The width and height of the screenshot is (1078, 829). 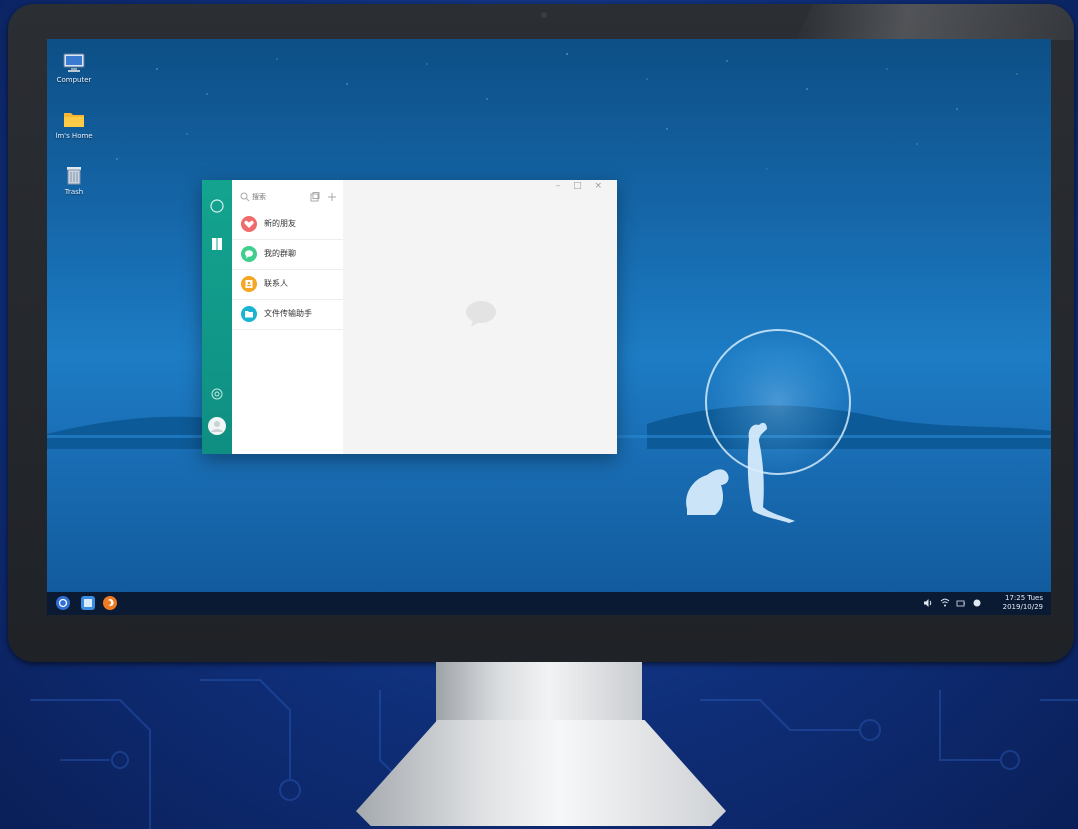 What do you see at coordinates (961, 603) in the screenshot?
I see `battery-icon` at bounding box center [961, 603].